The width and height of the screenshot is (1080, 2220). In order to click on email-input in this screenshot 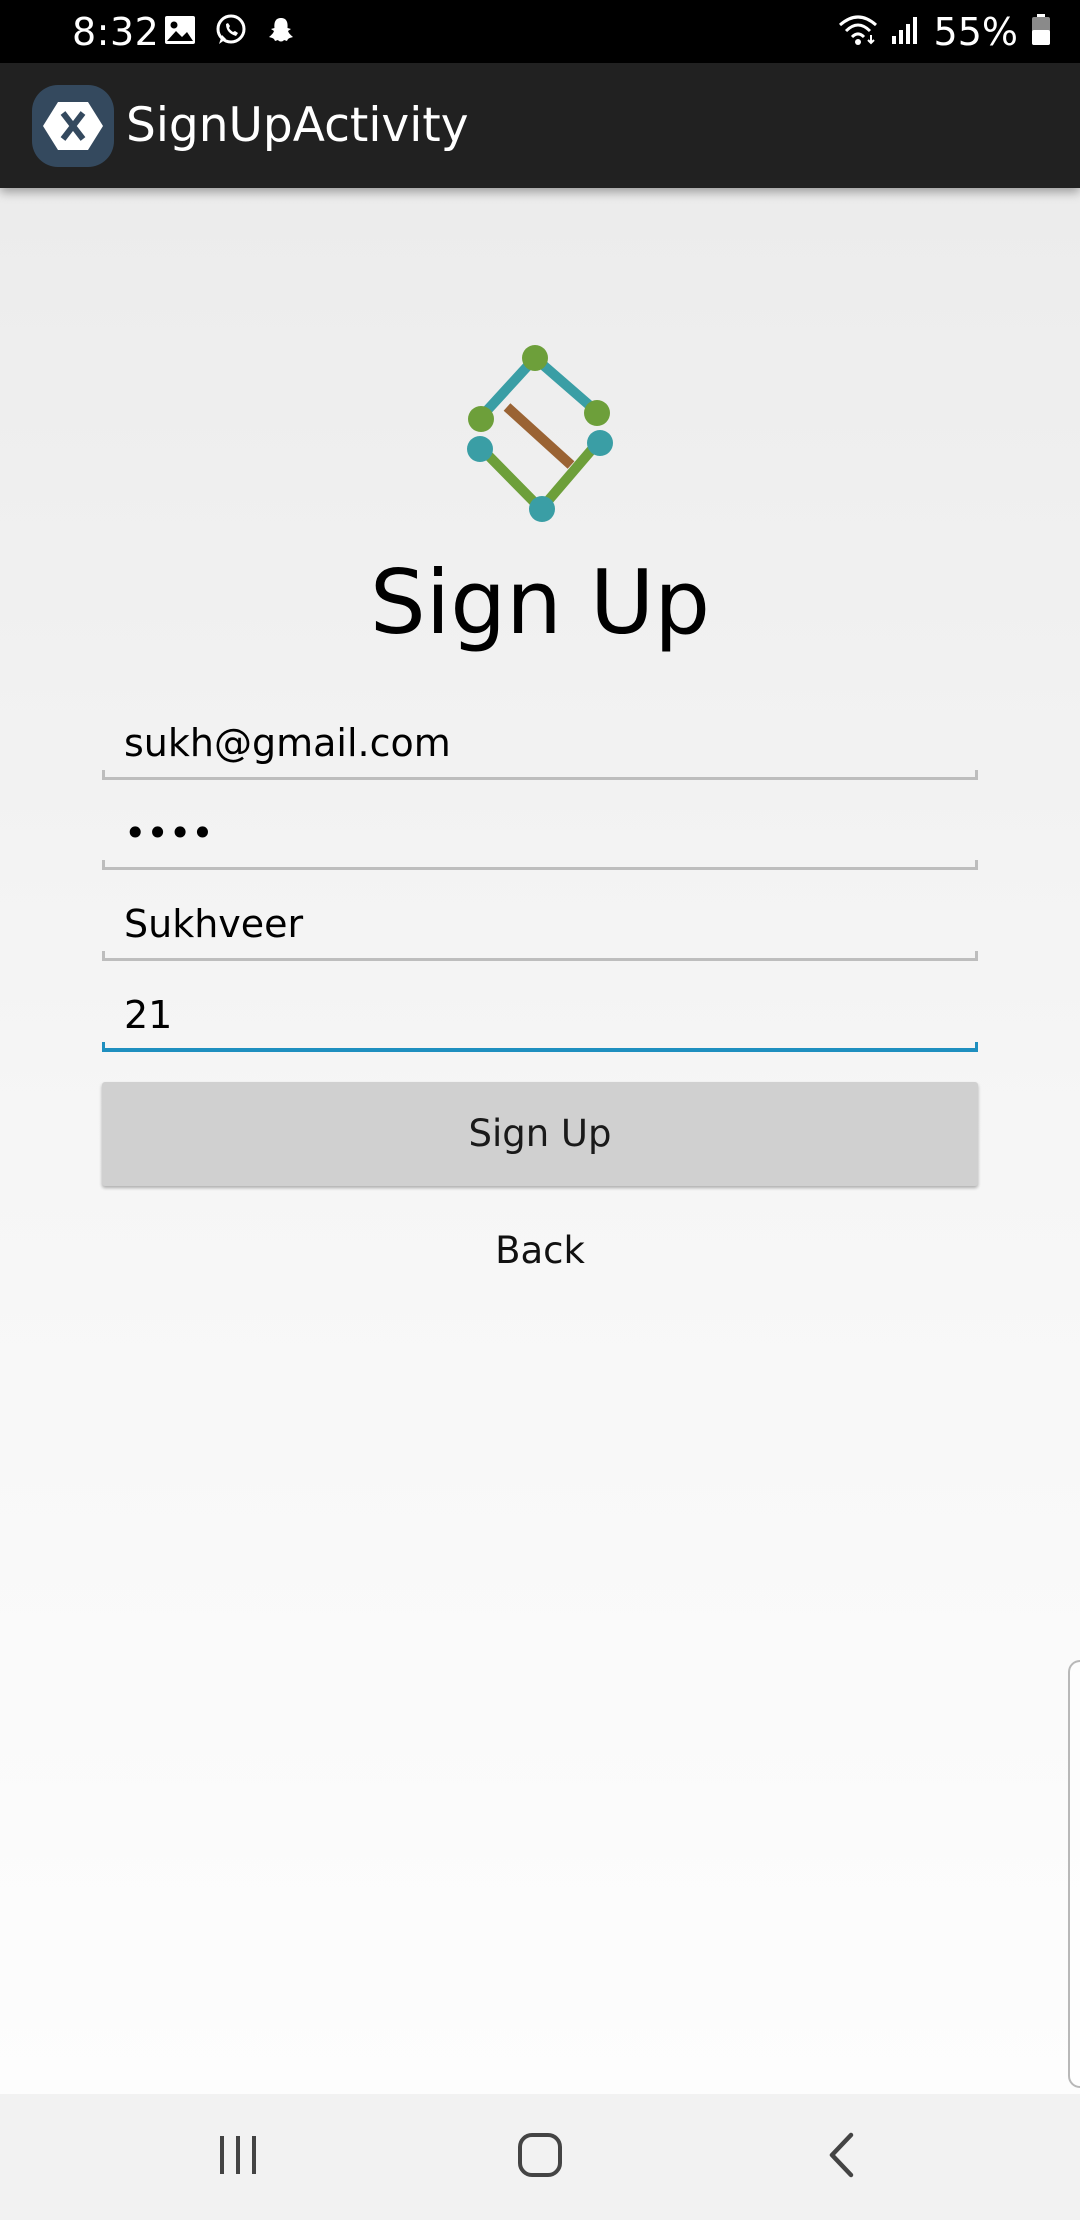, I will do `click(540, 743)`.